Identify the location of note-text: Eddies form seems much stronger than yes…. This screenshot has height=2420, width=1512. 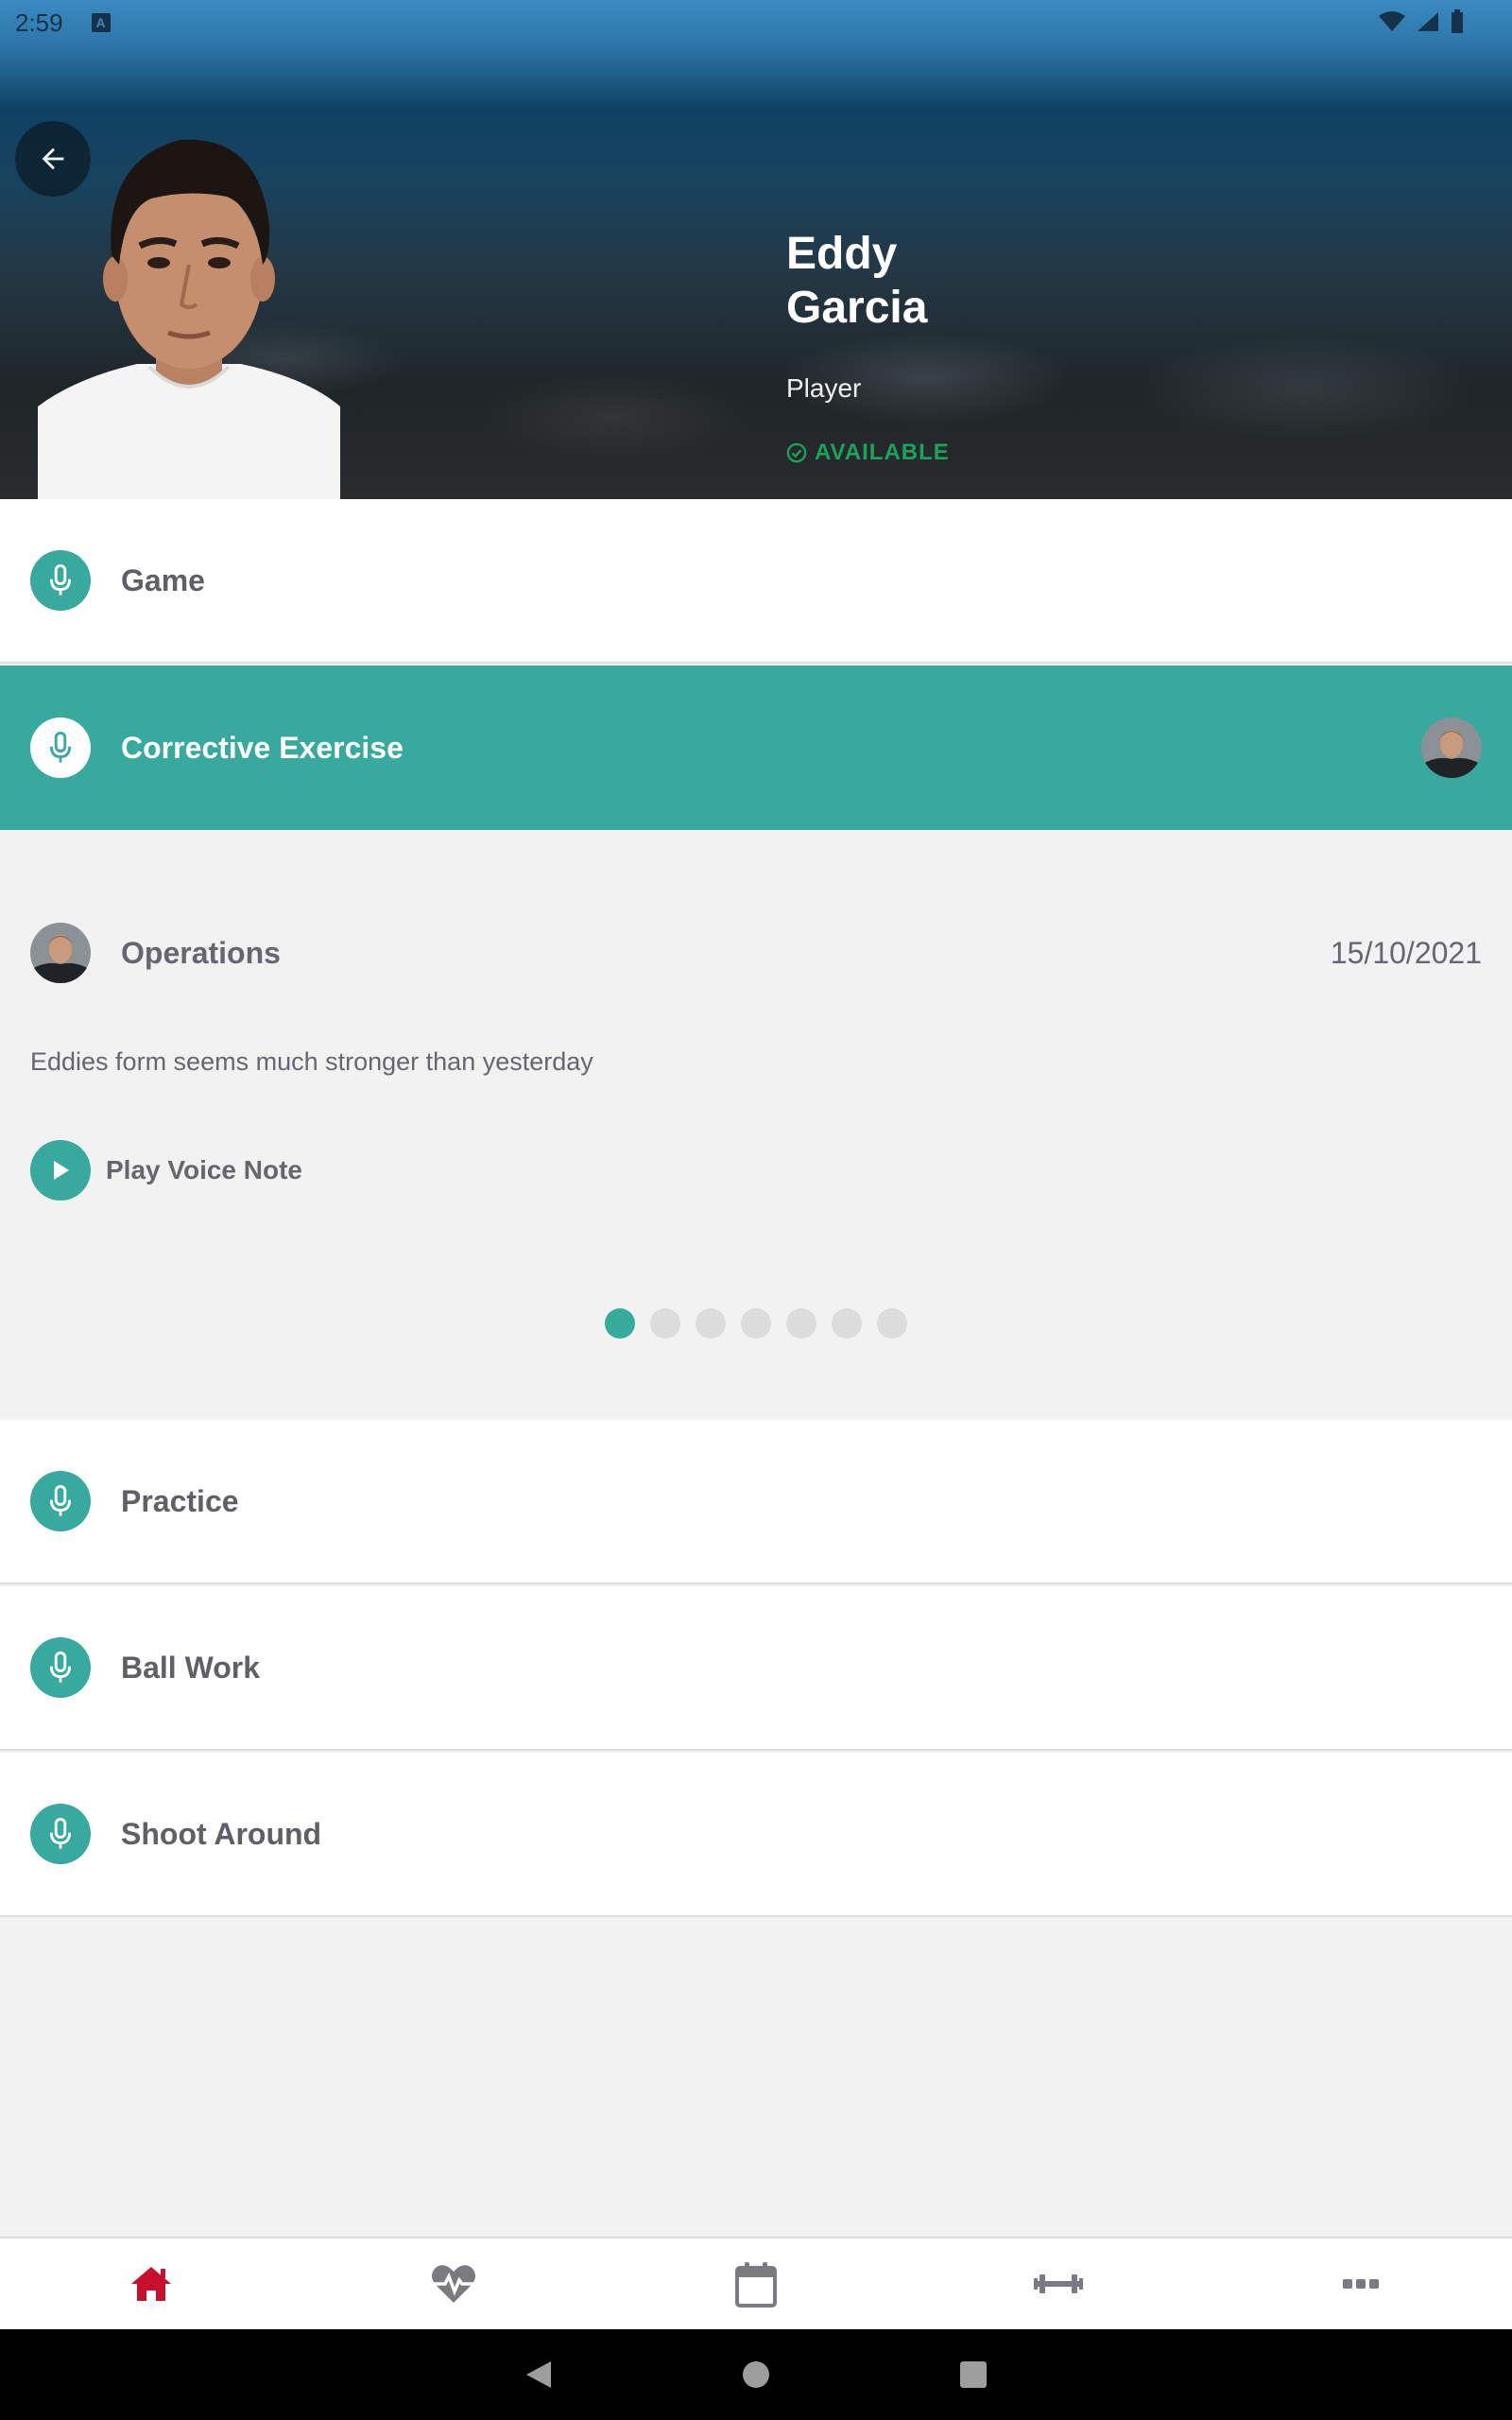
(311, 1061).